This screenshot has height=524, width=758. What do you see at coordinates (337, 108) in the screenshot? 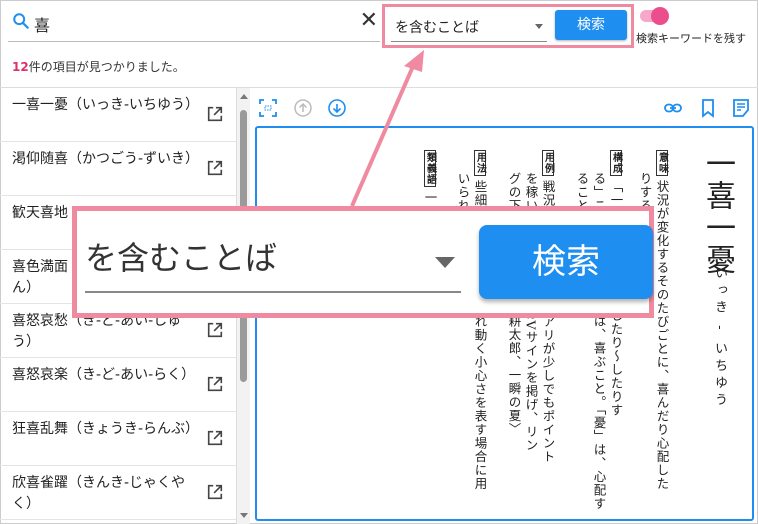
I see `next-entry-icon` at bounding box center [337, 108].